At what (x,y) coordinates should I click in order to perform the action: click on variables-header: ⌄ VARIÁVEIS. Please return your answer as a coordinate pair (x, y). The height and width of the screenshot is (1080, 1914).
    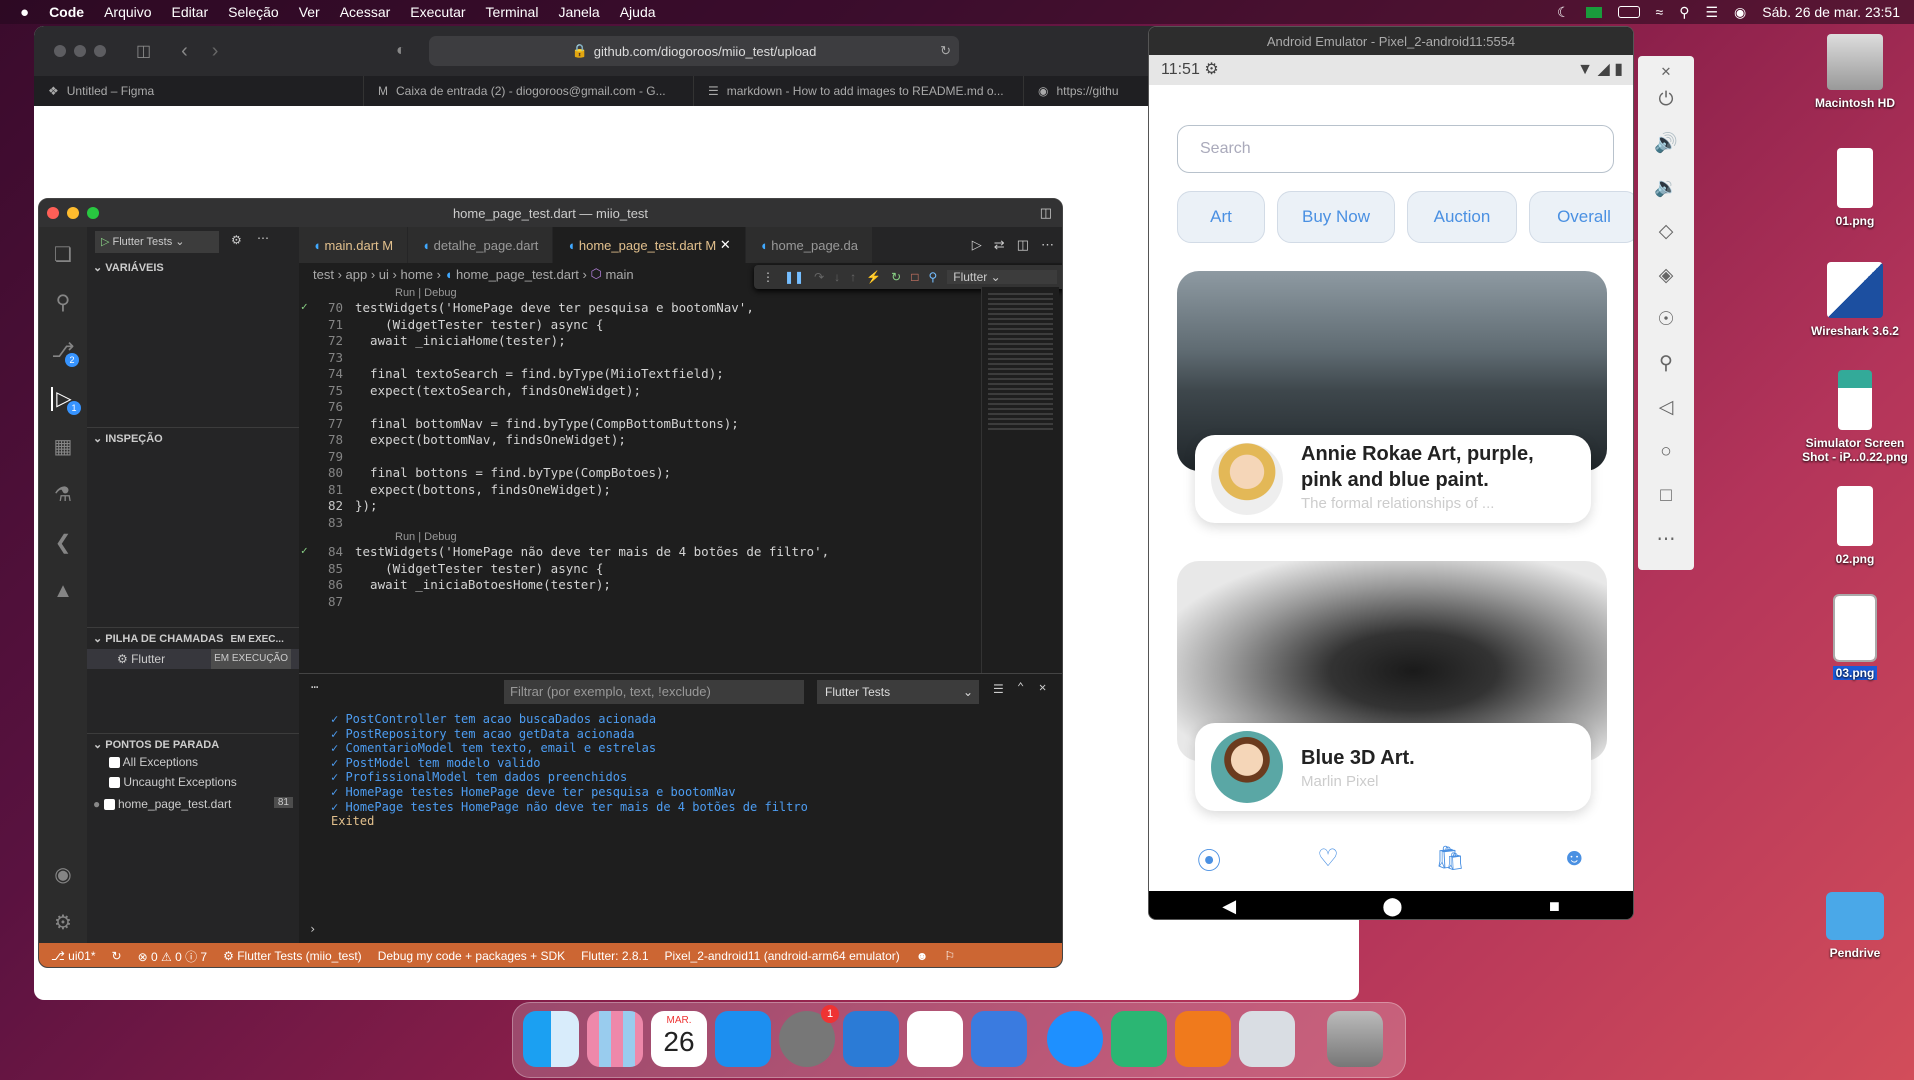
    Looking at the image, I should click on (193, 267).